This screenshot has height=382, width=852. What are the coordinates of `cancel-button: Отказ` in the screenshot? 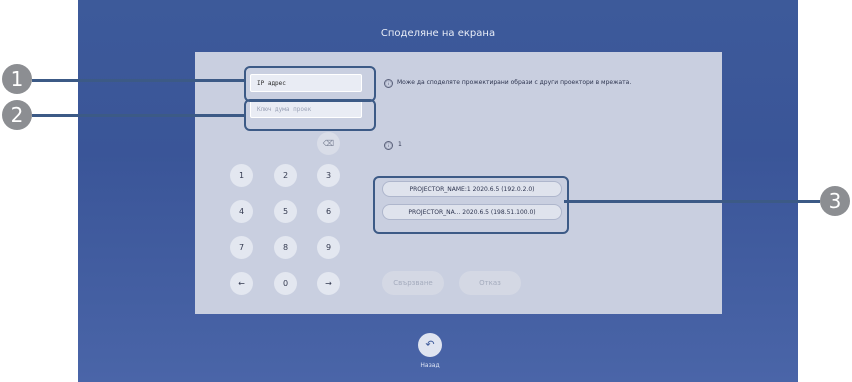 It's located at (490, 283).